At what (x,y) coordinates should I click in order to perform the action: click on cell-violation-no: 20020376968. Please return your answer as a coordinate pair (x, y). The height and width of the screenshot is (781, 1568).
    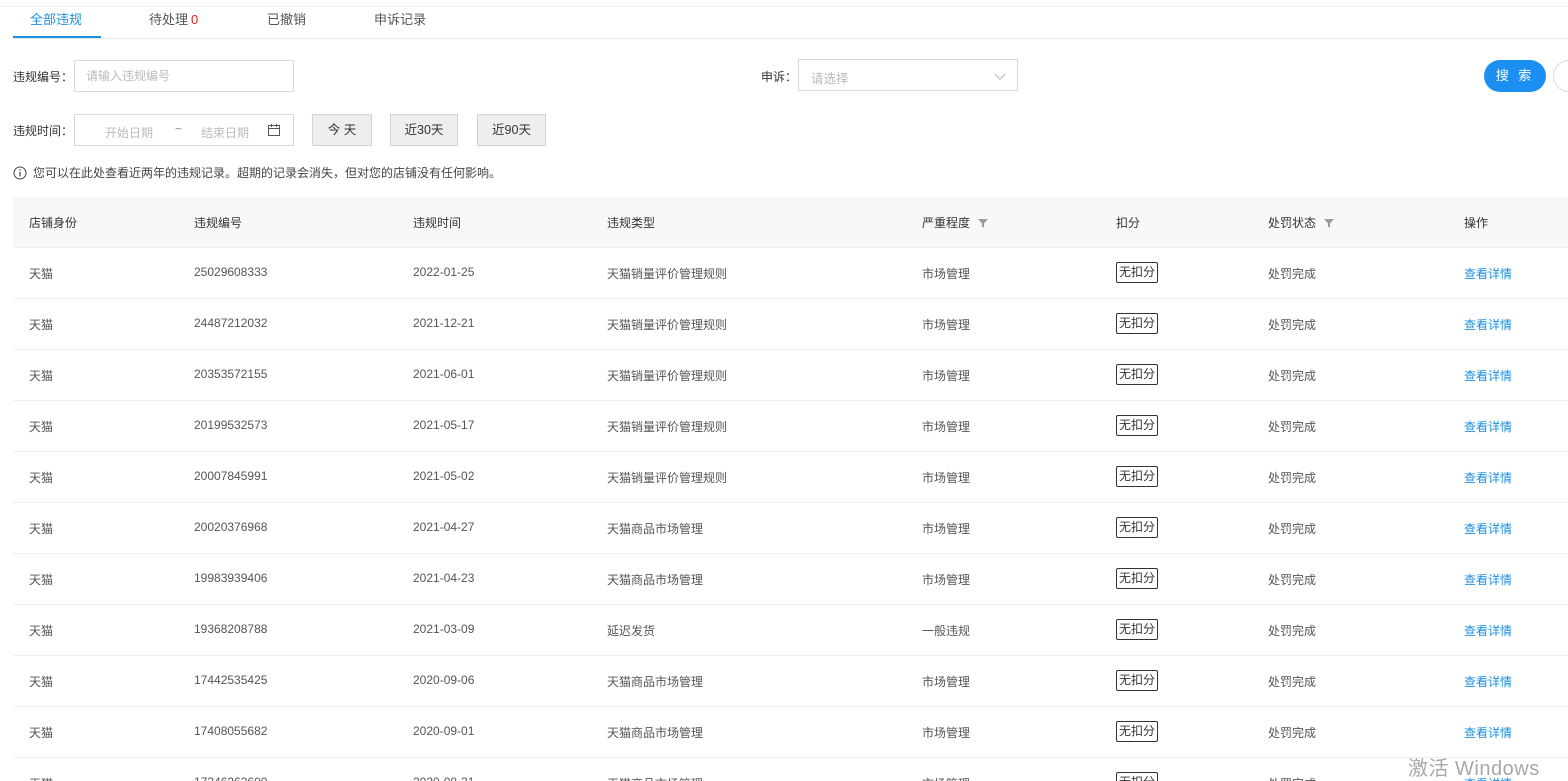
    Looking at the image, I should click on (231, 527).